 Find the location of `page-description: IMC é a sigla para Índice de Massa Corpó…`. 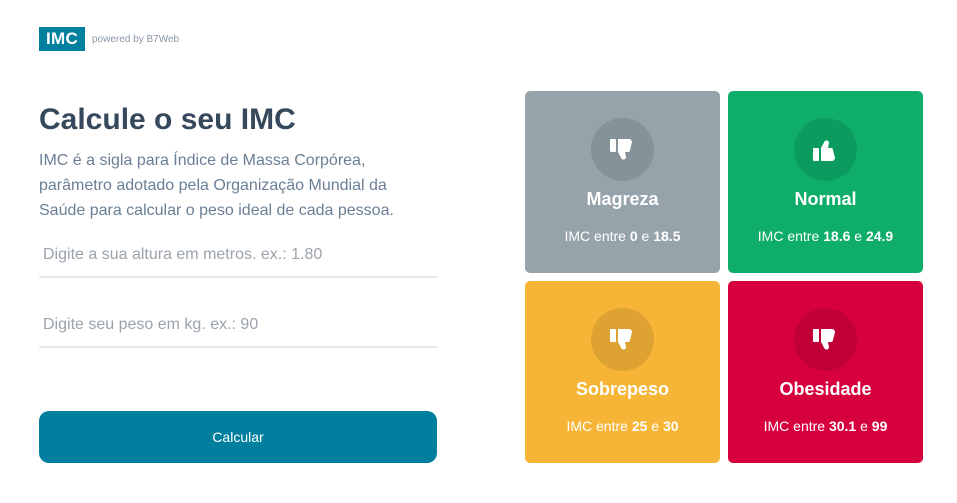

page-description: IMC é a sigla para Índice de Massa Corpó… is located at coordinates (216, 185).